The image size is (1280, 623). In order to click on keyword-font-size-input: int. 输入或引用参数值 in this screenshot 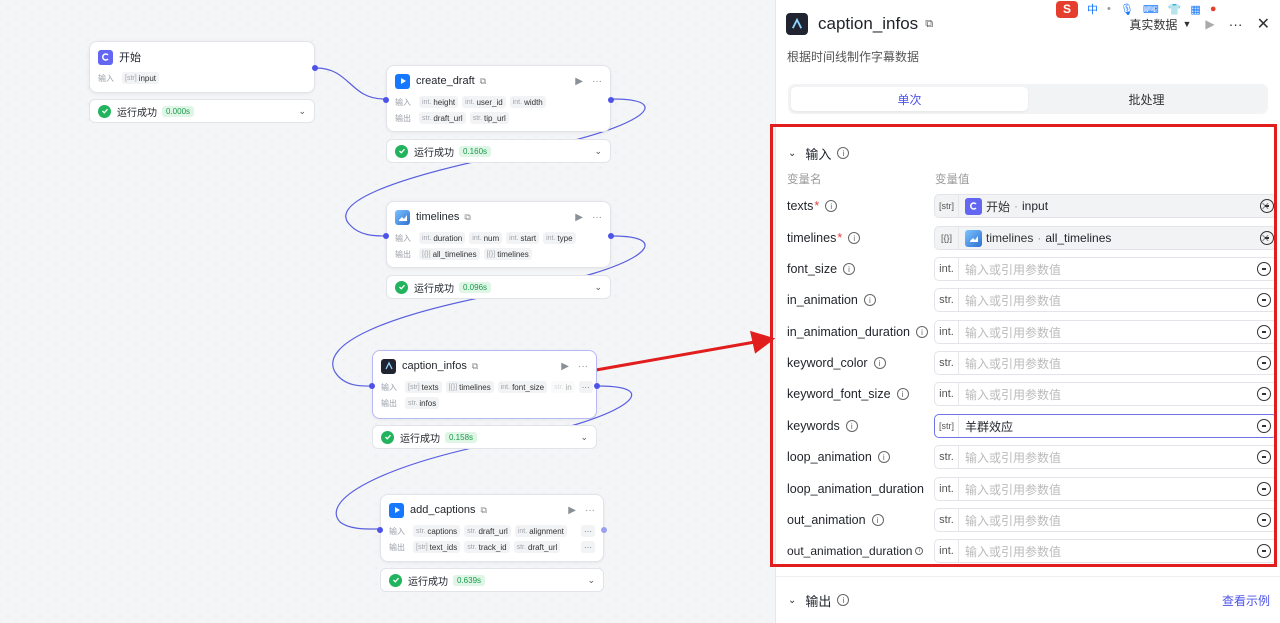, I will do `click(1105, 394)`.